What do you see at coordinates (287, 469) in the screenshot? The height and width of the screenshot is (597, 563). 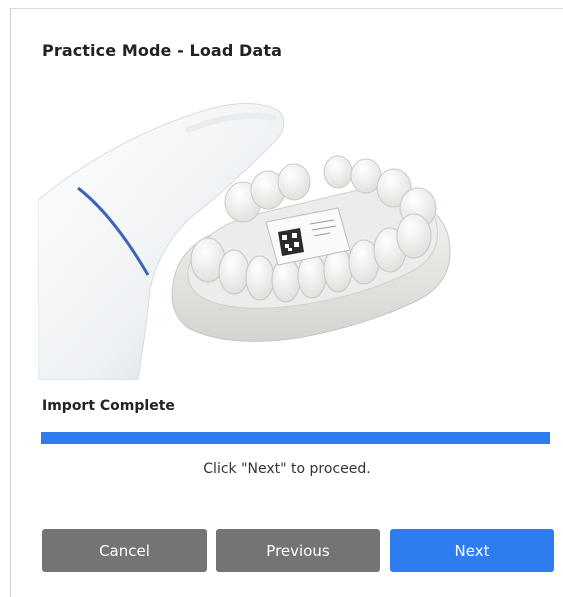 I see `proceed-hint: Click "Next" to proceed.` at bounding box center [287, 469].